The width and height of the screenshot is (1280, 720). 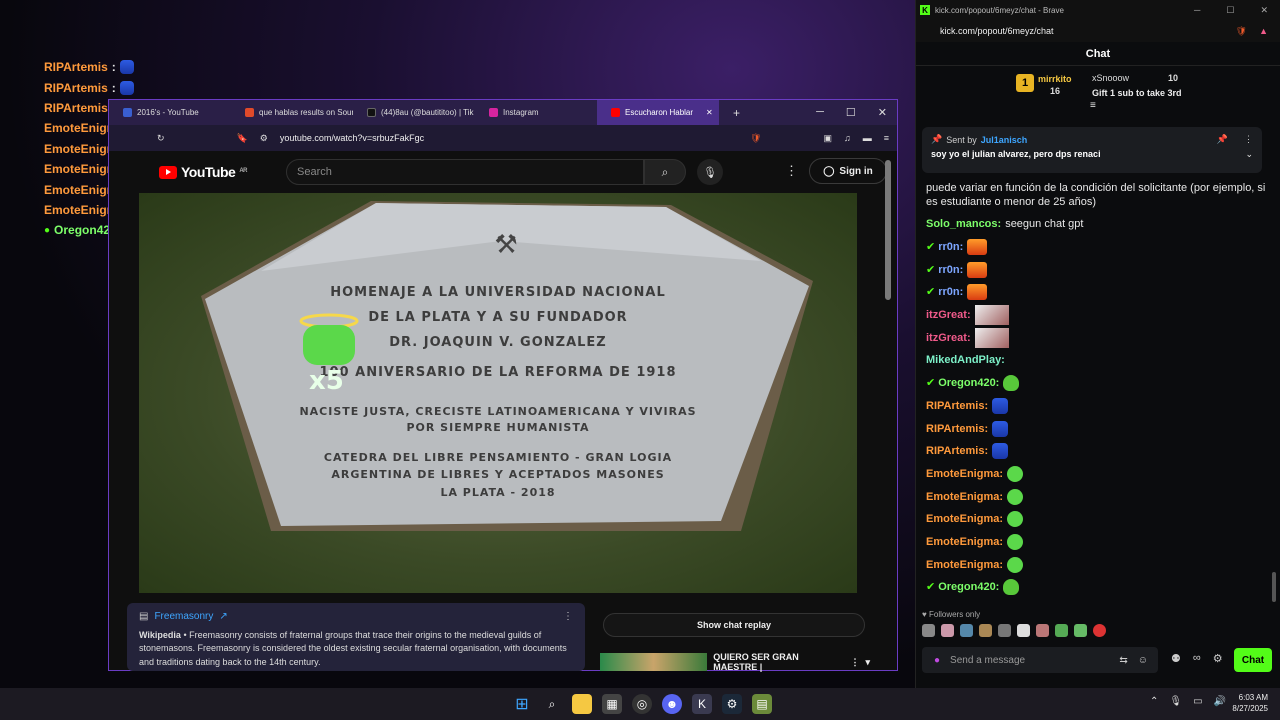 I want to click on gifter-name: mirrkito, so click(x=1055, y=79).